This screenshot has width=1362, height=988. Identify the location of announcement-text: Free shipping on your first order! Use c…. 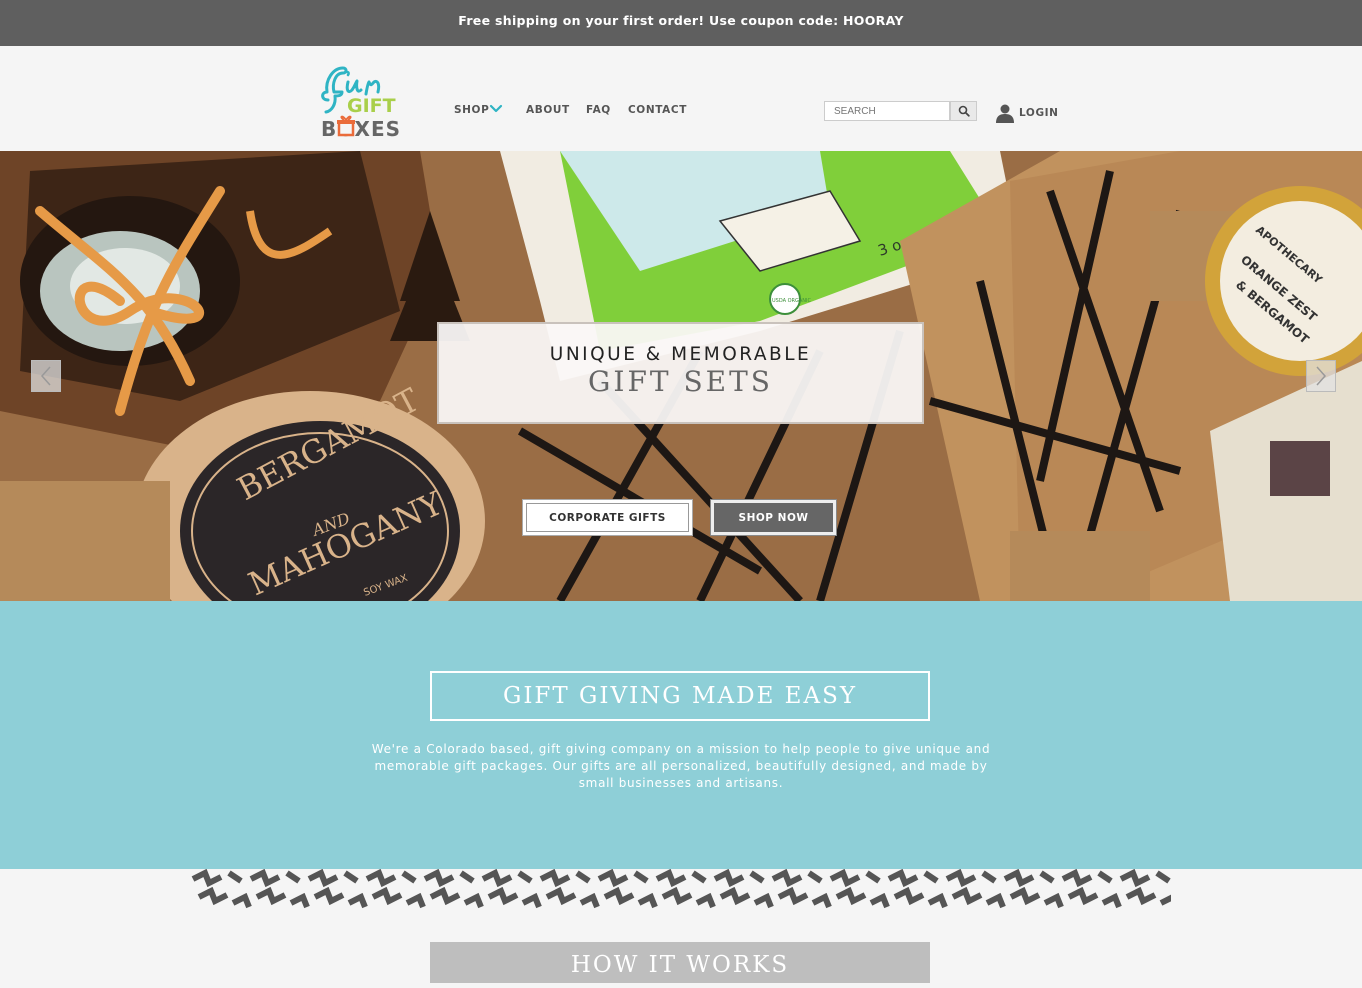
(681, 20).